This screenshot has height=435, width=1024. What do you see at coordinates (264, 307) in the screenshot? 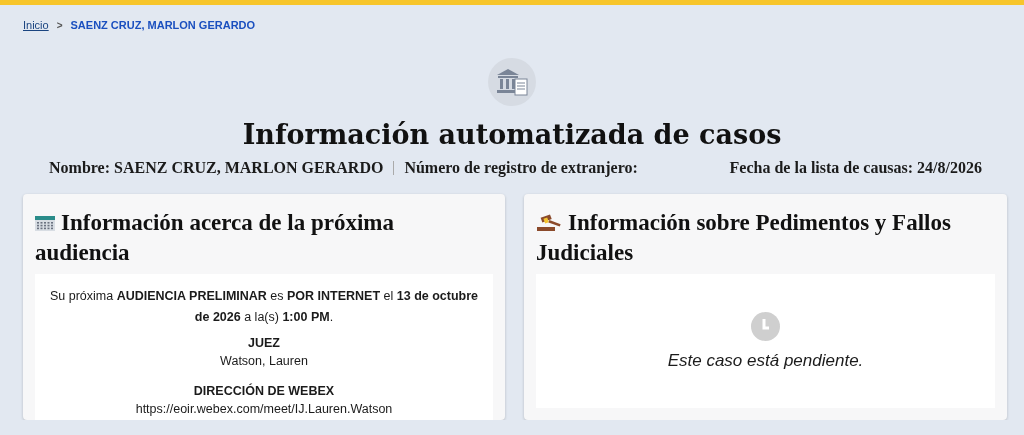
I see `hearing-sentence: Su próxima AUDIENCIA PRELIMINAR es POR INTERNET el 13 de octubre de 2026 a la(s) 1:00 PM.` at bounding box center [264, 307].